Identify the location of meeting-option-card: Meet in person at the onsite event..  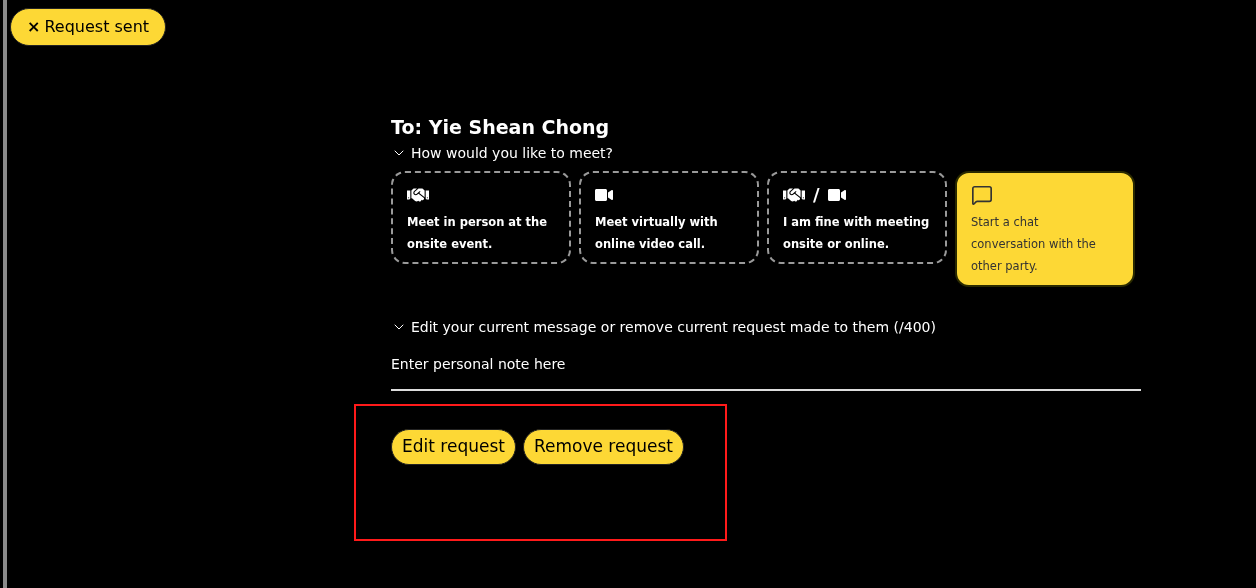
(481, 217).